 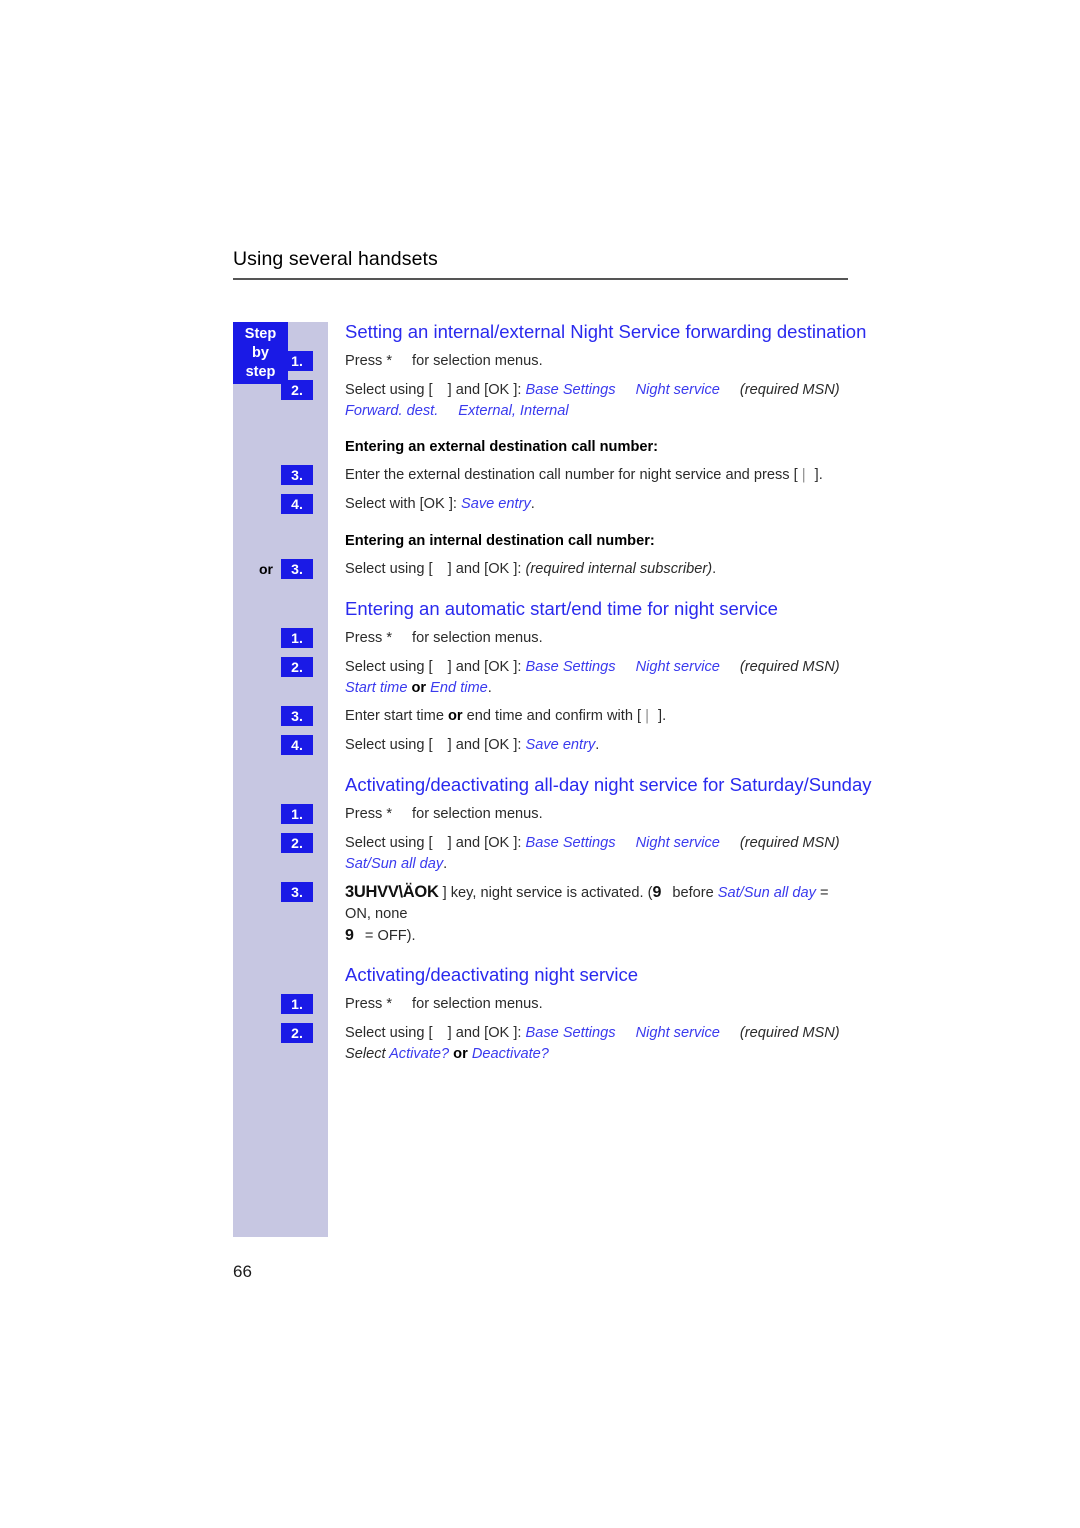 What do you see at coordinates (266, 569) in the screenshot?
I see `or-label: or` at bounding box center [266, 569].